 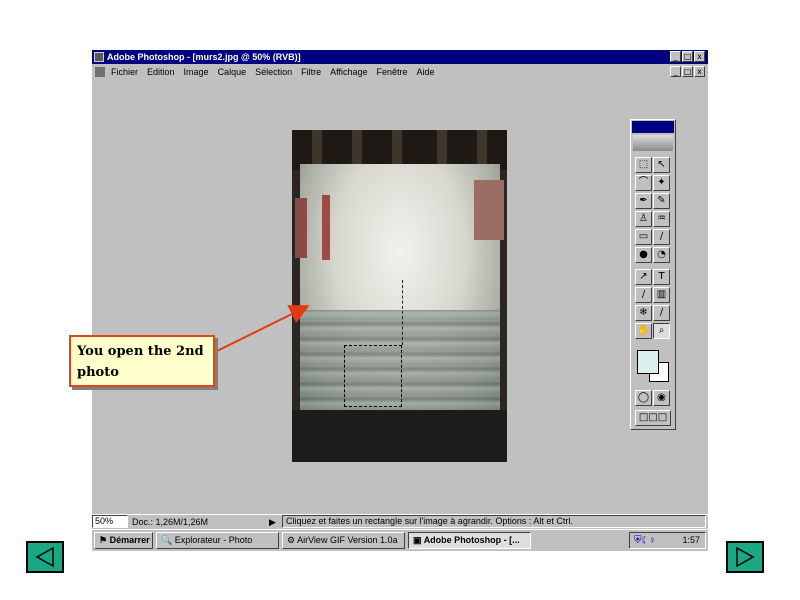 I want to click on callout-text: You open the 2nd photo, so click(x=140, y=362).